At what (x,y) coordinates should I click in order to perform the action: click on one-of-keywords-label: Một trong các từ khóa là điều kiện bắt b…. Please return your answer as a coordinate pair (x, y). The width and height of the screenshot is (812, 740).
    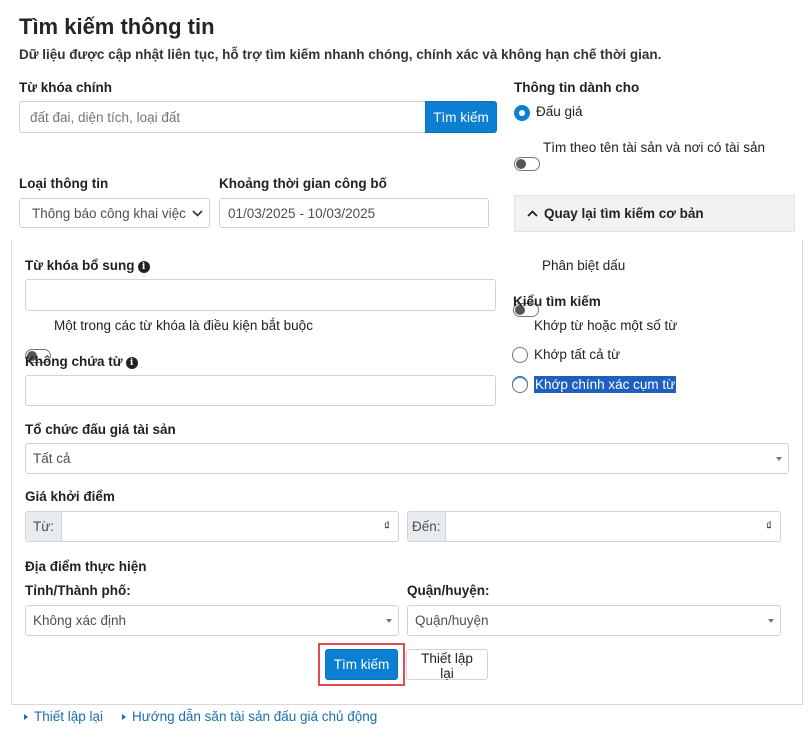
    Looking at the image, I should click on (183, 325).